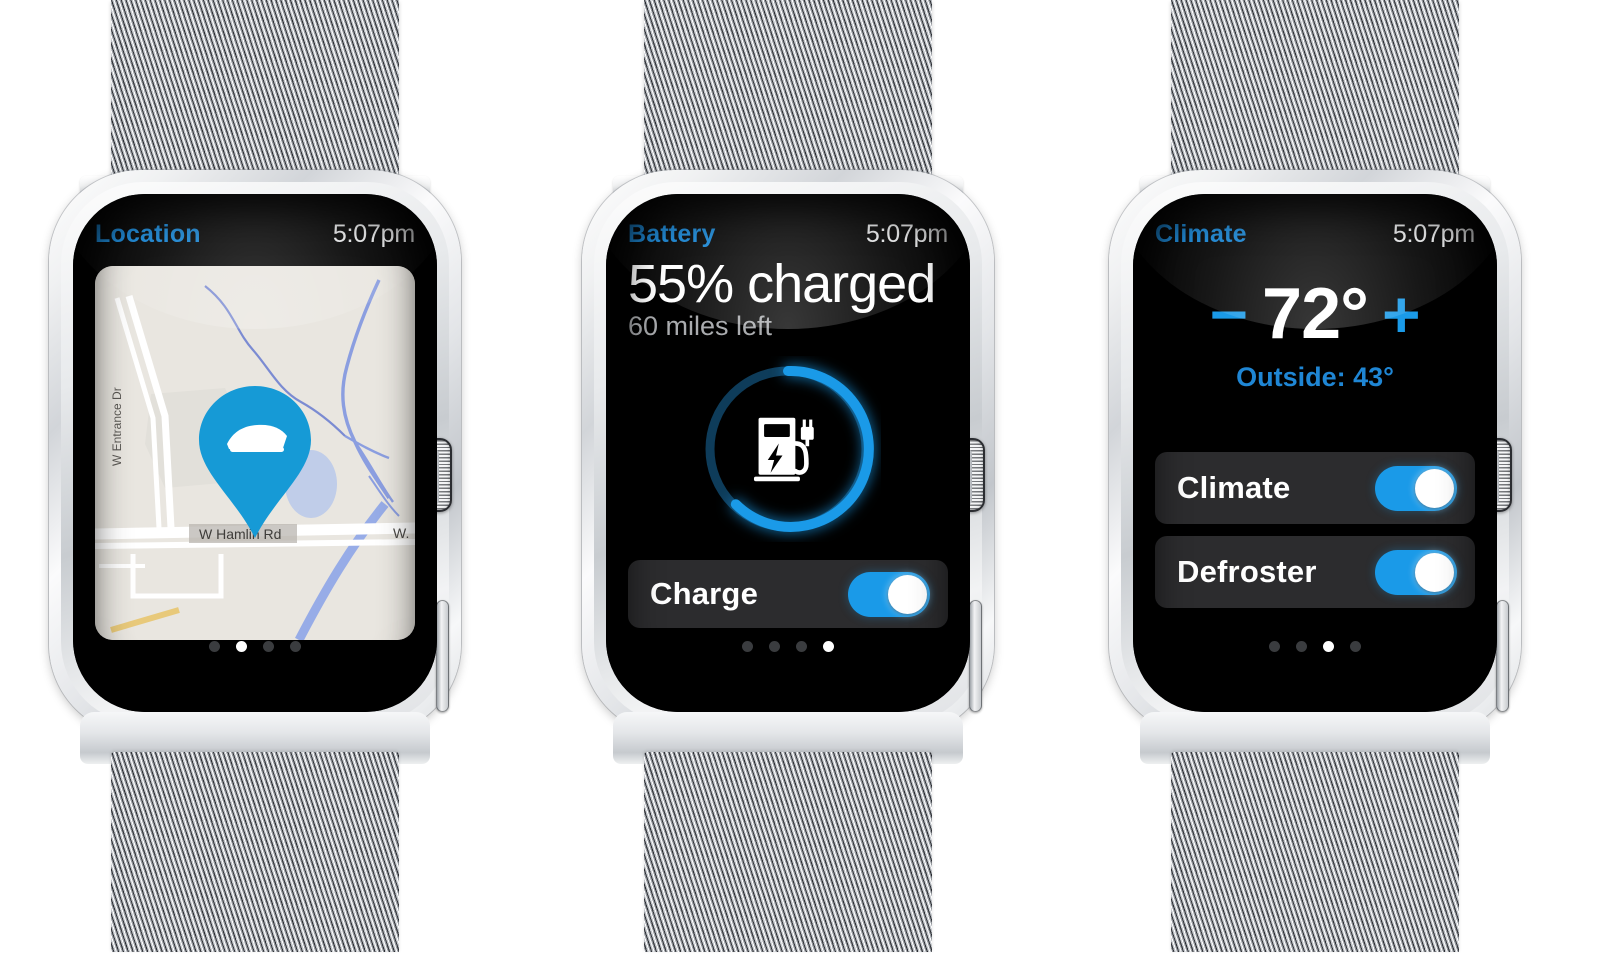 The height and width of the screenshot is (954, 1600). Describe the element at coordinates (1201, 234) in the screenshot. I see `app-title: Climate` at that location.